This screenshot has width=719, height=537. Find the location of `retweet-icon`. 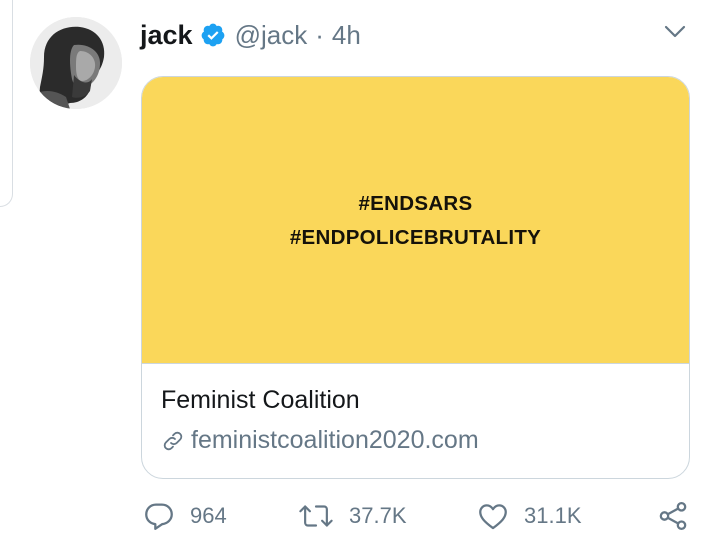

retweet-icon is located at coordinates (316, 516).